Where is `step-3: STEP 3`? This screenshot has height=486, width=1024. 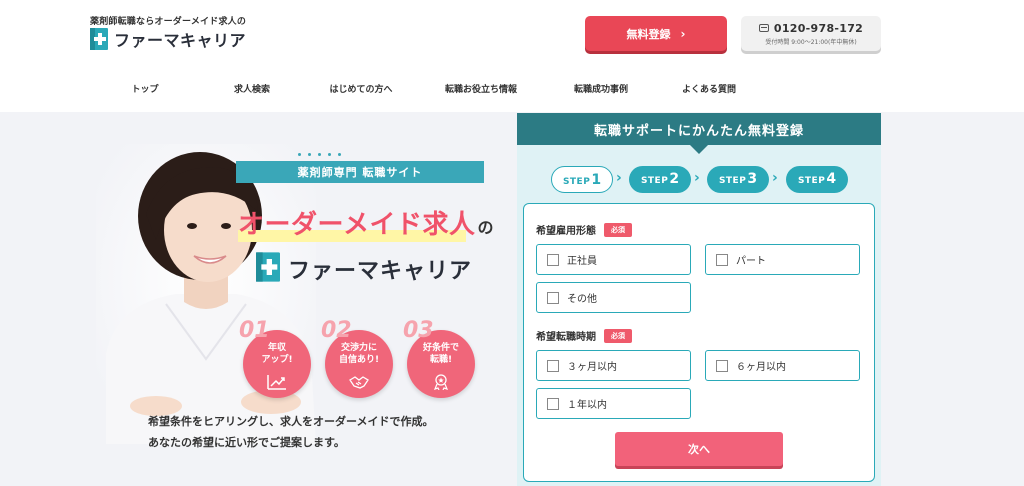
step-3: STEP 3 is located at coordinates (738, 179).